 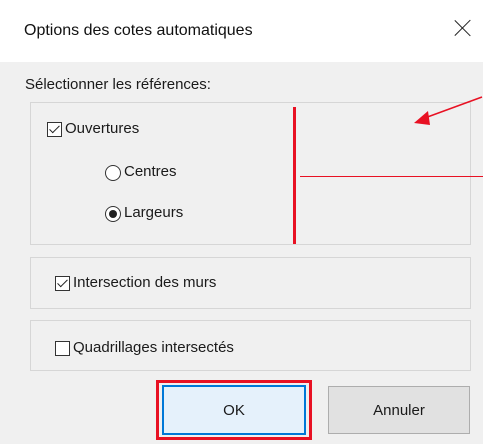 What do you see at coordinates (234, 410) in the screenshot?
I see `ok-button-highlight` at bounding box center [234, 410].